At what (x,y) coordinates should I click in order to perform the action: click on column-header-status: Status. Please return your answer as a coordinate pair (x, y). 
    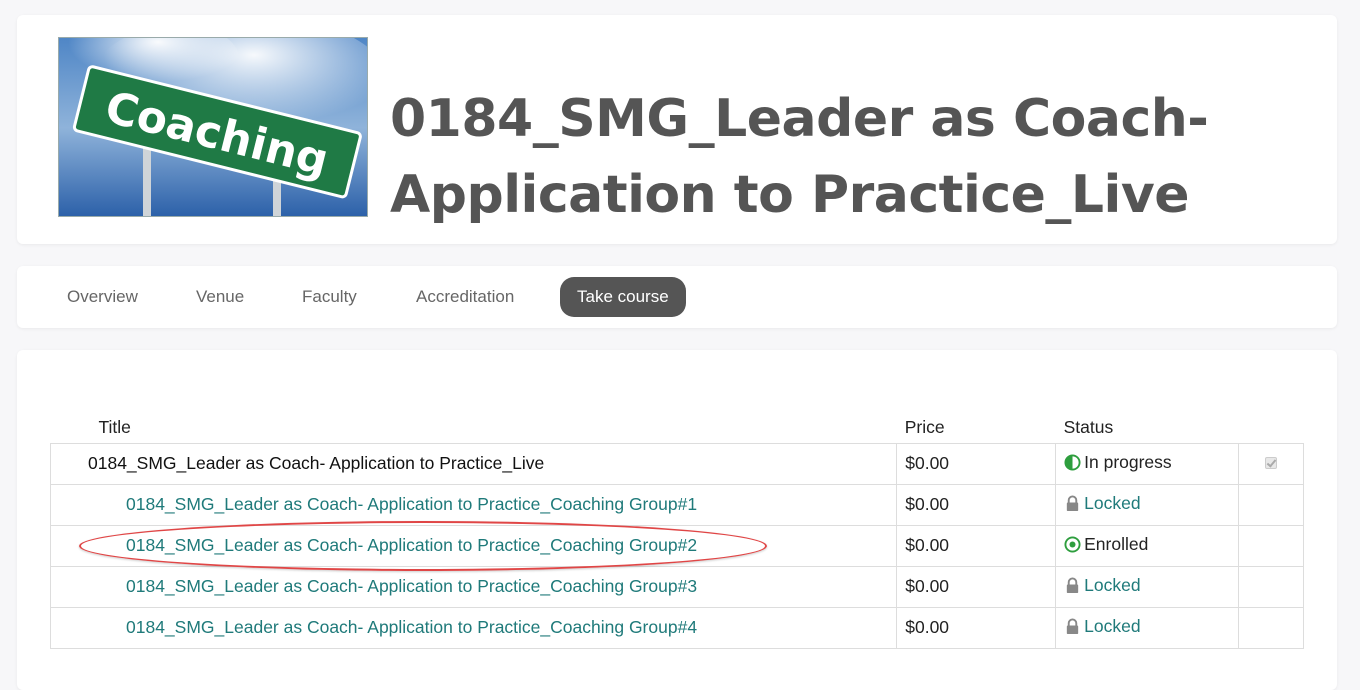
    Looking at the image, I should click on (1088, 426).